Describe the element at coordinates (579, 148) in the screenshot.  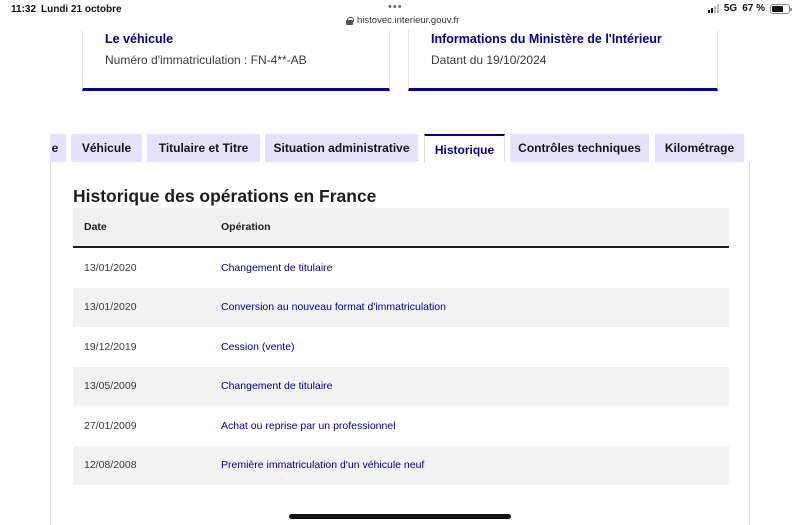
I see `tab-controles-techniques: Contrôles techniques` at that location.